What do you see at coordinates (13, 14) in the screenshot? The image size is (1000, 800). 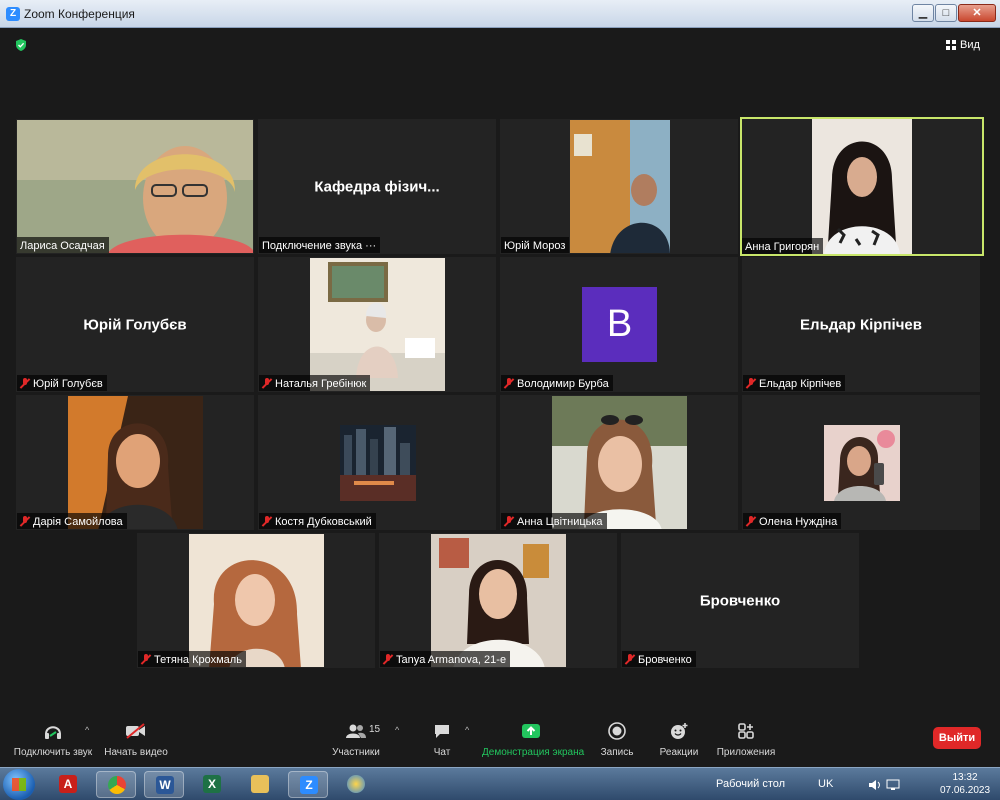 I see `zoom-logo-icon: Z` at bounding box center [13, 14].